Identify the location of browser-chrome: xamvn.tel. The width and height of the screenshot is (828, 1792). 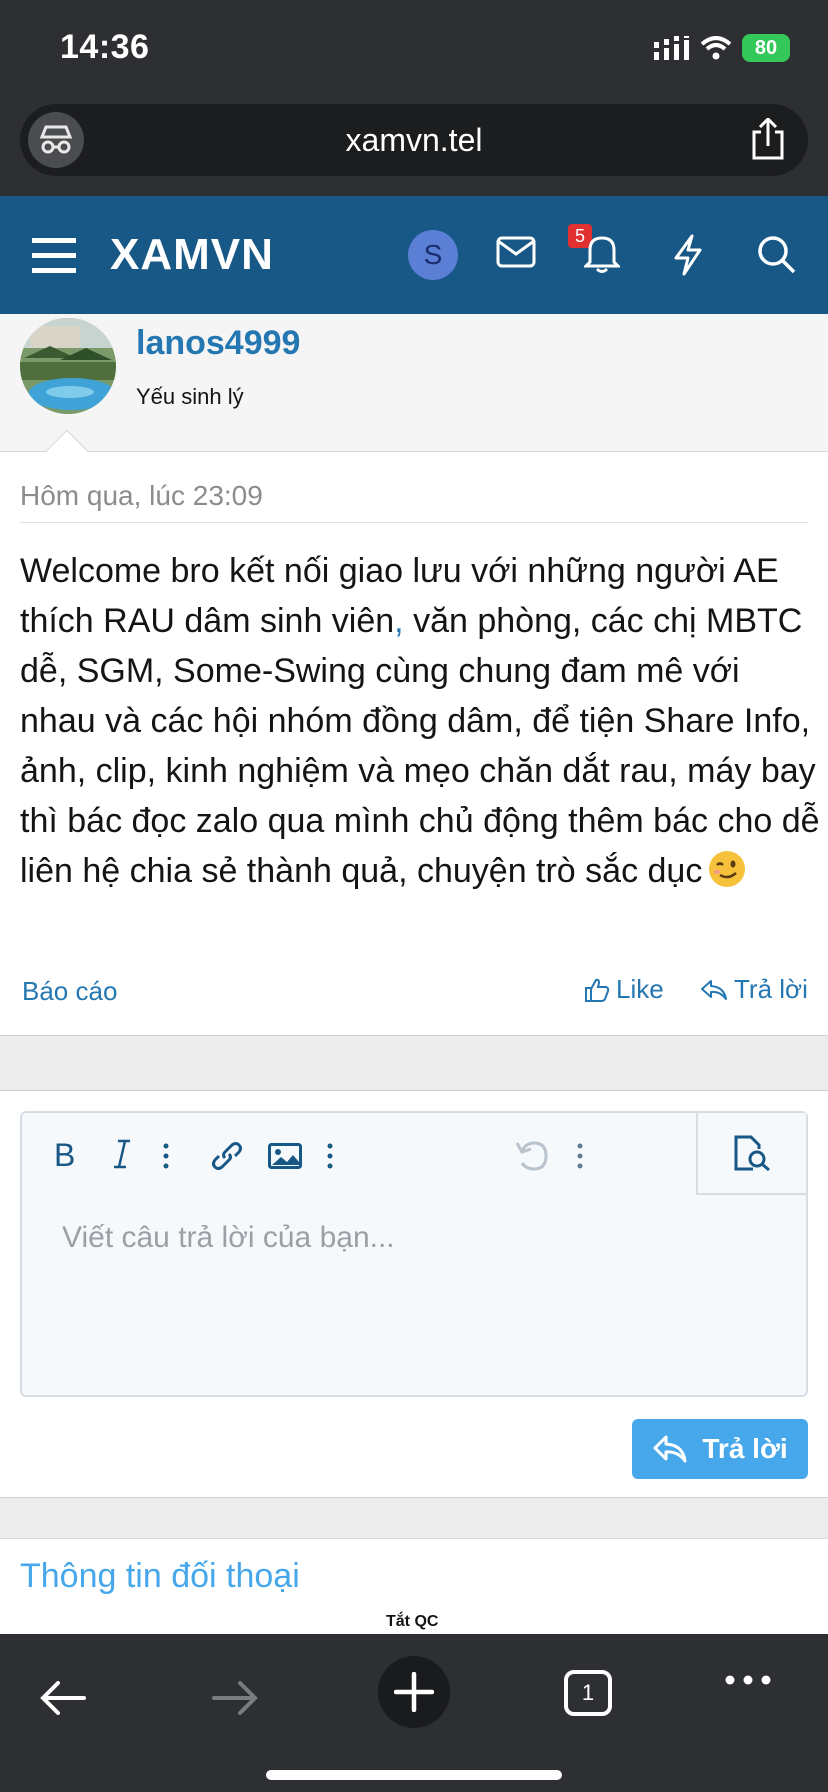
(414, 148).